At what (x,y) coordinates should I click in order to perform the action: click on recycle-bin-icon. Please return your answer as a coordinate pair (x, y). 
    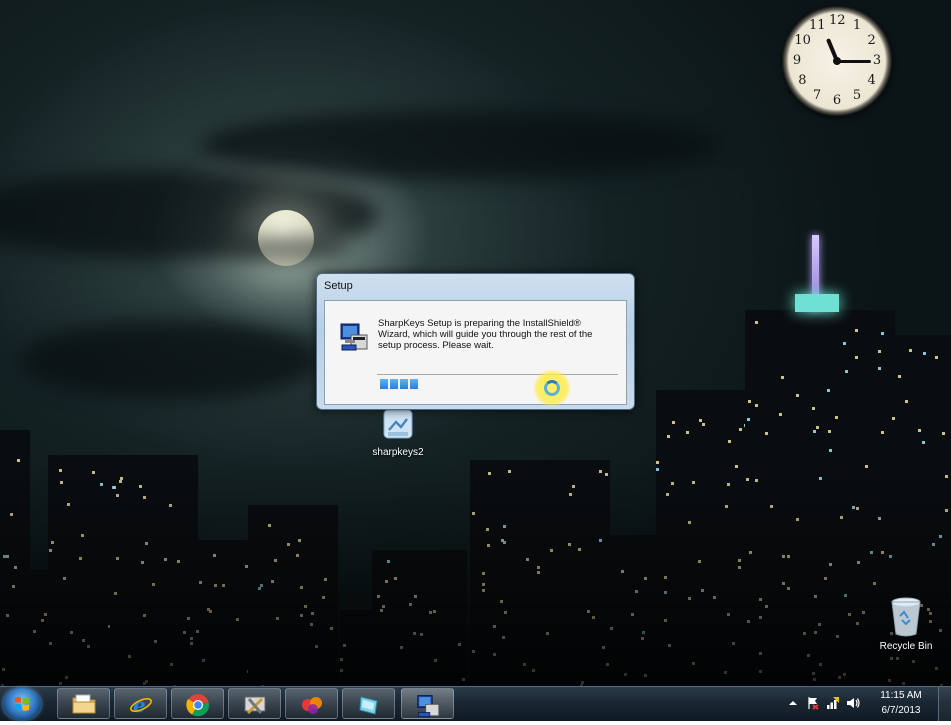
    Looking at the image, I should click on (906, 617).